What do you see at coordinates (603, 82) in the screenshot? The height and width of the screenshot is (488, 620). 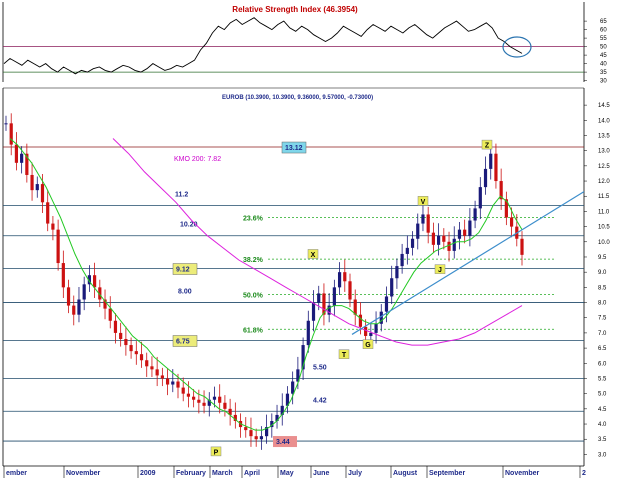 I see `rsi-tick-label: 30` at bounding box center [603, 82].